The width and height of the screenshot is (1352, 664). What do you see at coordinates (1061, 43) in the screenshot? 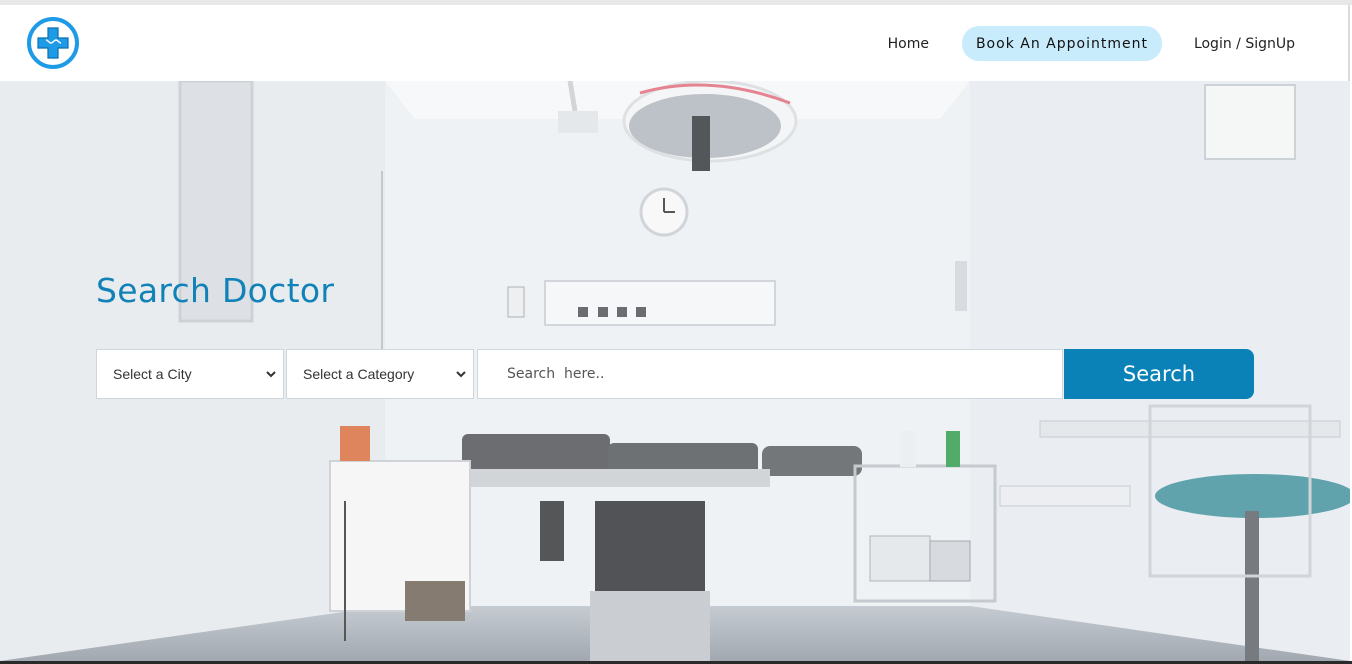
I see `book-appointment-button: Book An Appointment` at bounding box center [1061, 43].